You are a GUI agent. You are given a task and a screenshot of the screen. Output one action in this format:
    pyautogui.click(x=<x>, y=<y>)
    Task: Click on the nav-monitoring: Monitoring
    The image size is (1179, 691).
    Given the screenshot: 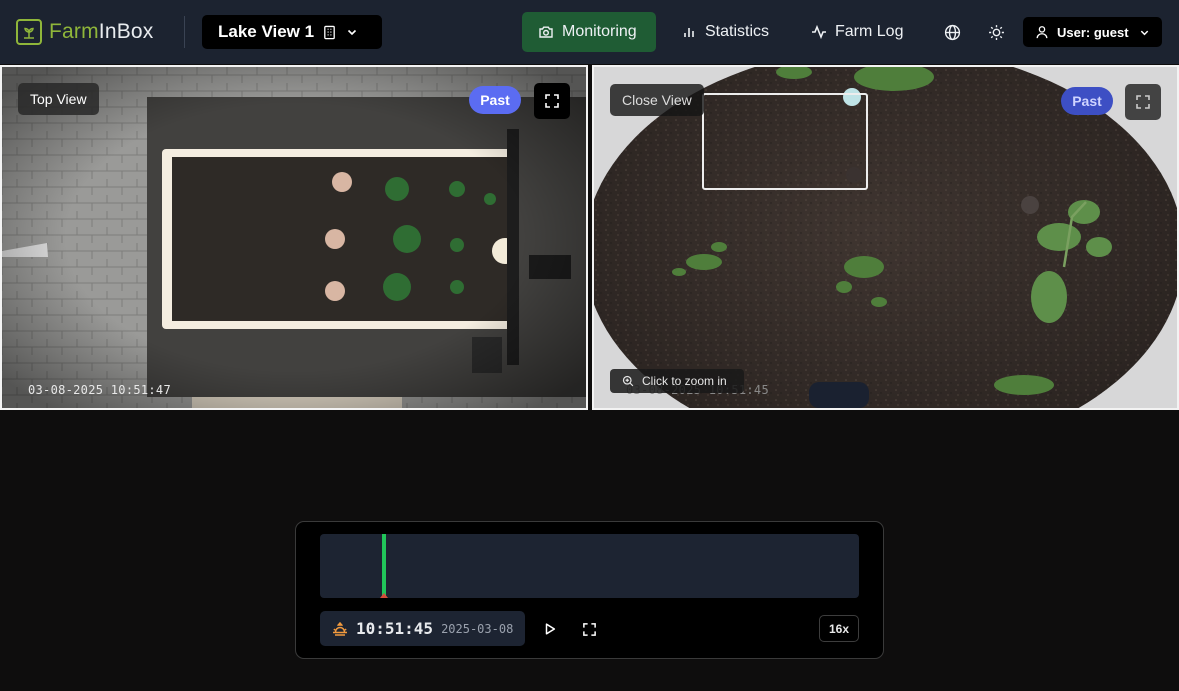 What is the action you would take?
    pyautogui.click(x=589, y=32)
    